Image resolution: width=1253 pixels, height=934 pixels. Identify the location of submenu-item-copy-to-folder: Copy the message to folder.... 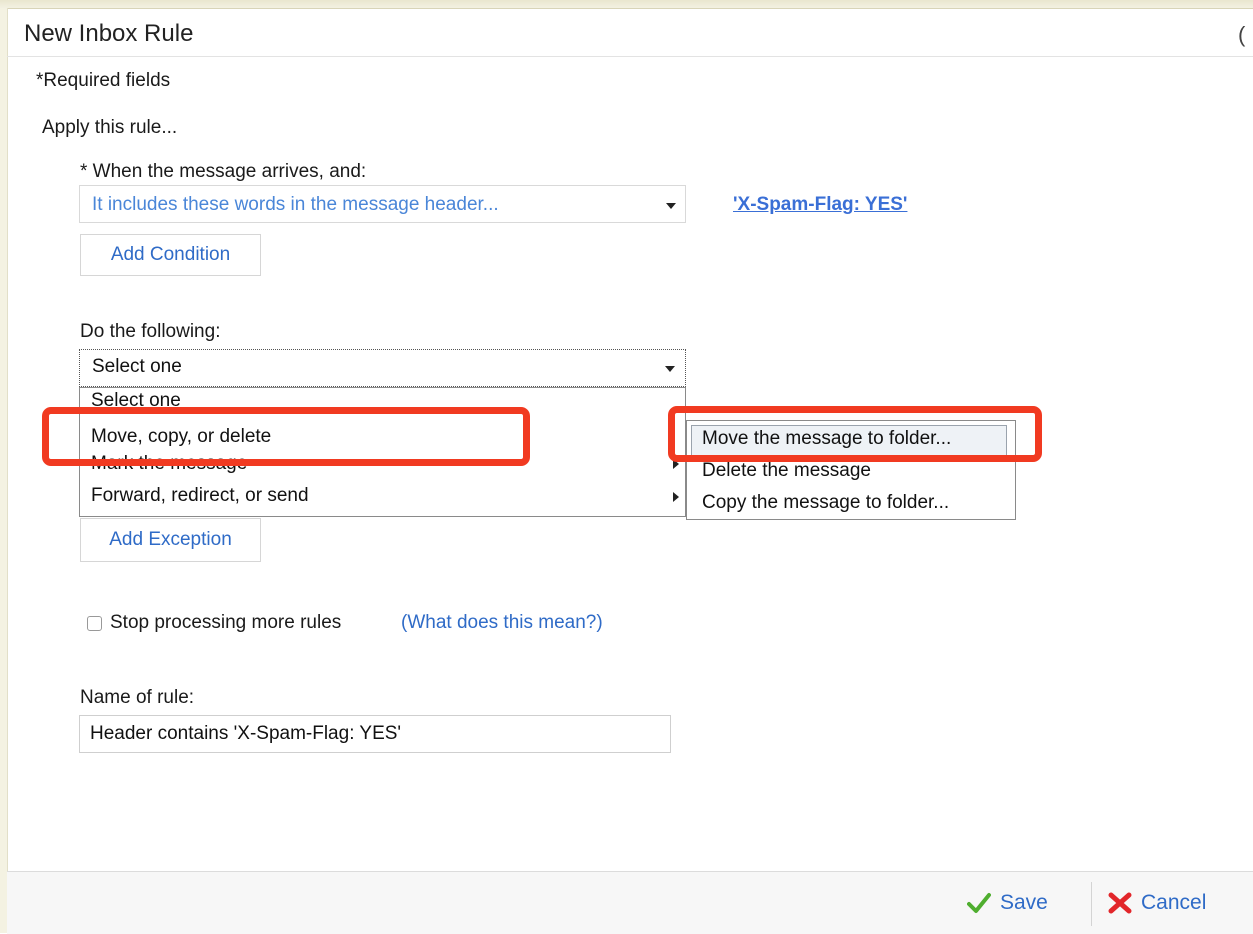
(825, 503).